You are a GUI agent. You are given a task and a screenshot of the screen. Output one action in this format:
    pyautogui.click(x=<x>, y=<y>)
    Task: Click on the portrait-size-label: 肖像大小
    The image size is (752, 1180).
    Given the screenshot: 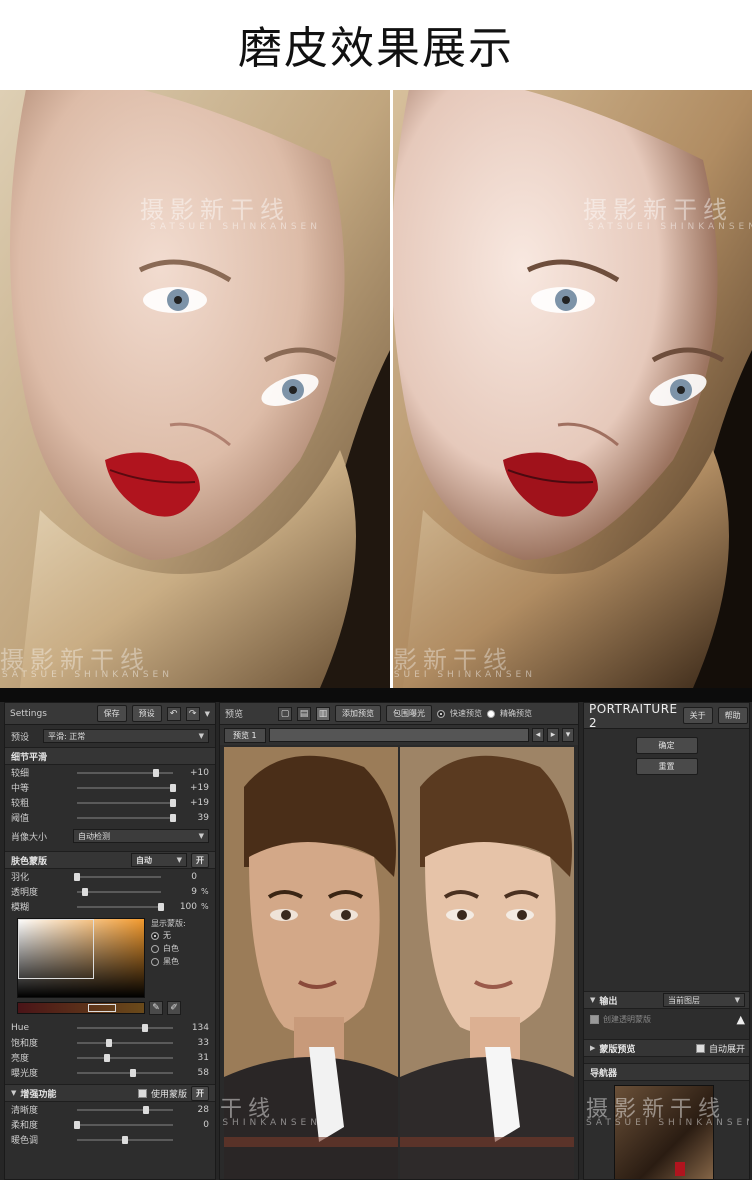 What is the action you would take?
    pyautogui.click(x=29, y=837)
    